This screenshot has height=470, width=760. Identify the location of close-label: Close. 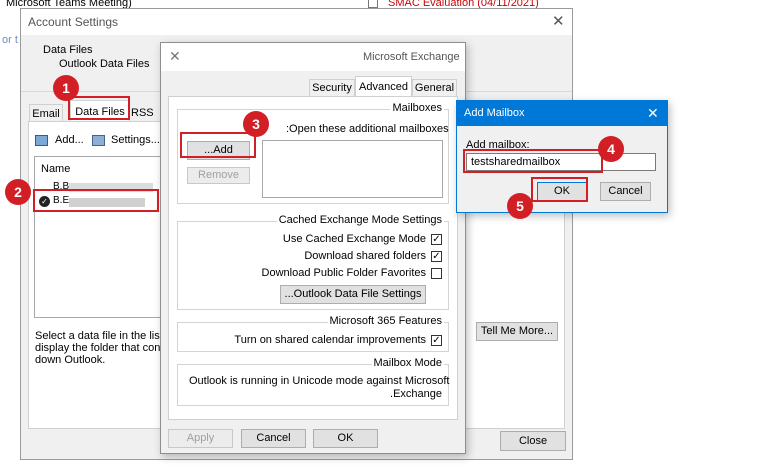
(533, 441).